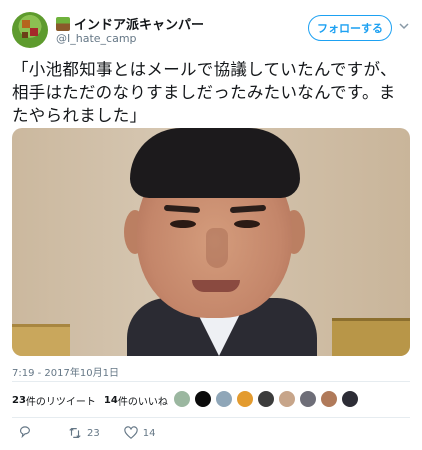 The image size is (422, 450). Describe the element at coordinates (111, 400) in the screenshot. I see `like-count: 14` at that location.